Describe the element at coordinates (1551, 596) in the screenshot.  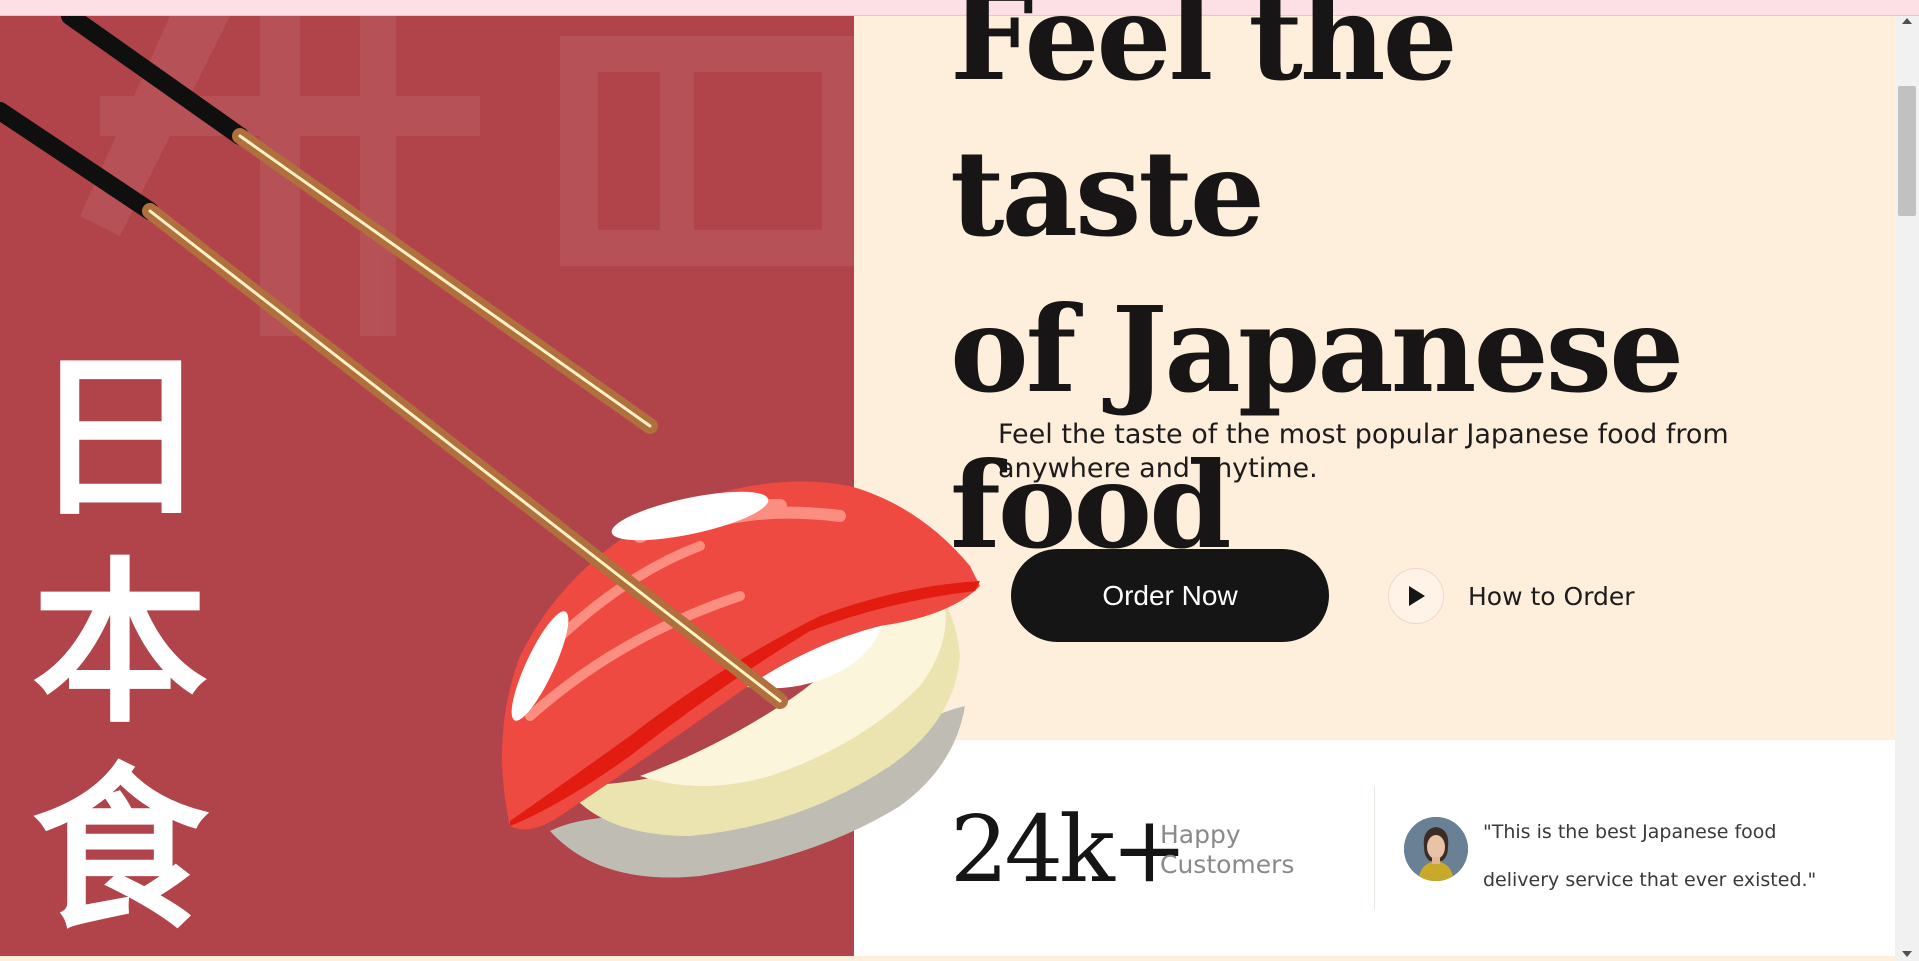
I see `how-to-order-label: How to Order` at that location.